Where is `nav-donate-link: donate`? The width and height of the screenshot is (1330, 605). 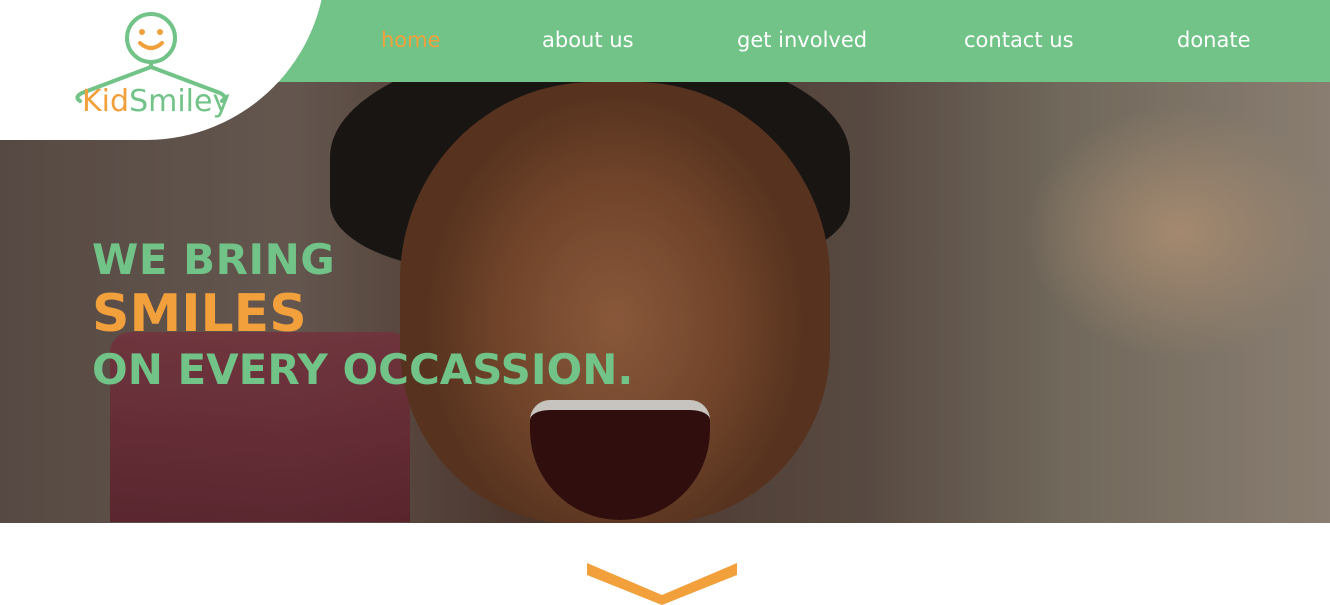
nav-donate-link: donate is located at coordinates (1214, 41).